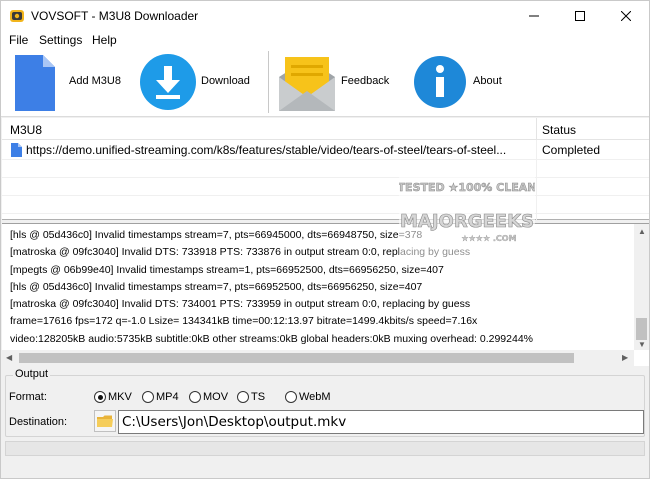 This screenshot has width=650, height=479. What do you see at coordinates (641, 329) in the screenshot?
I see `vertical-scroll-thumb` at bounding box center [641, 329].